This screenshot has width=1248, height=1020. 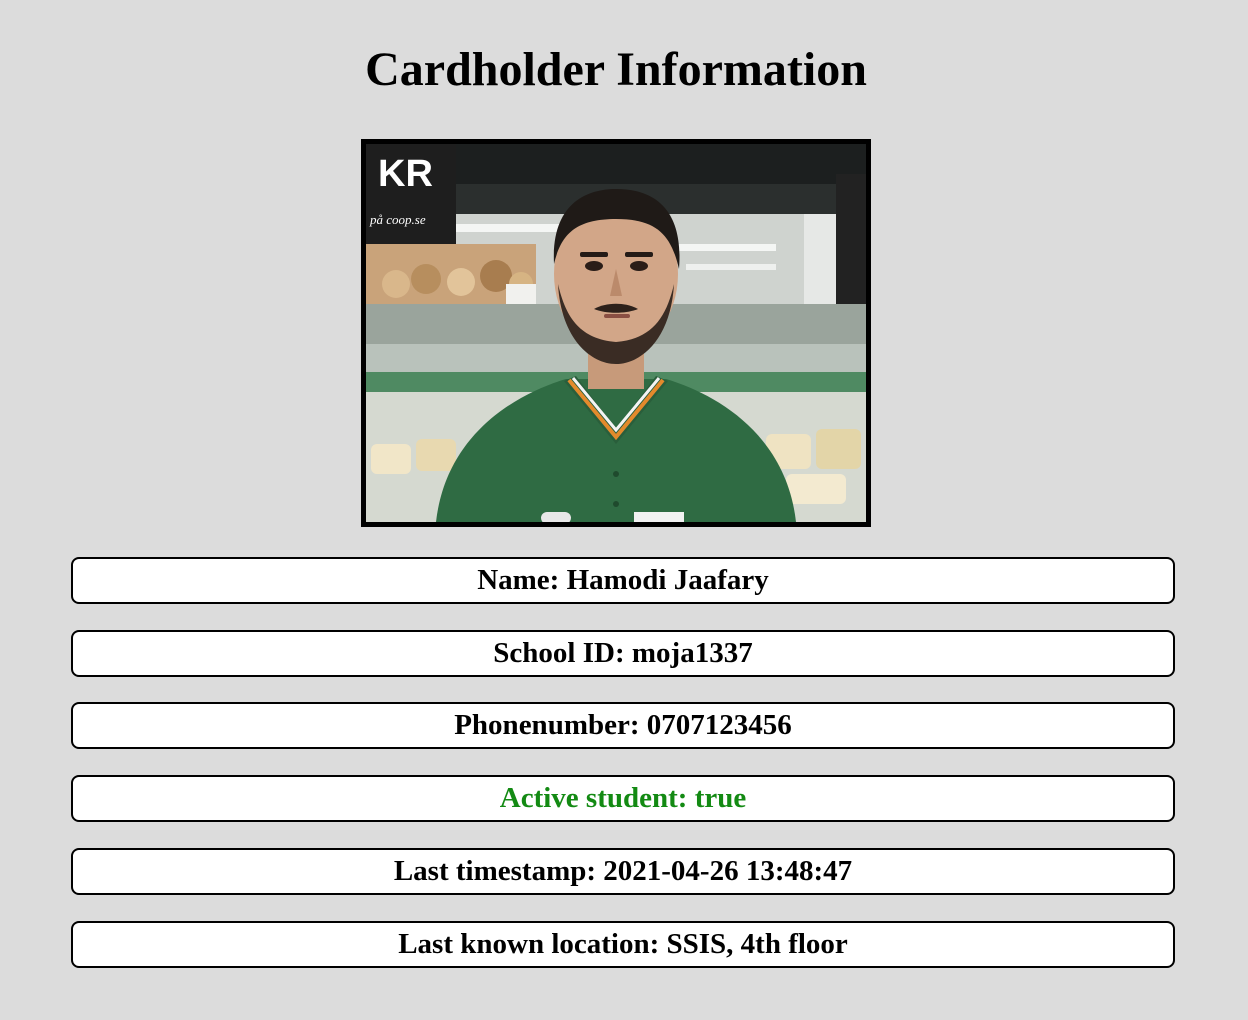 What do you see at coordinates (757, 944) in the screenshot?
I see `last-location-value: SSIS, 4th floor` at bounding box center [757, 944].